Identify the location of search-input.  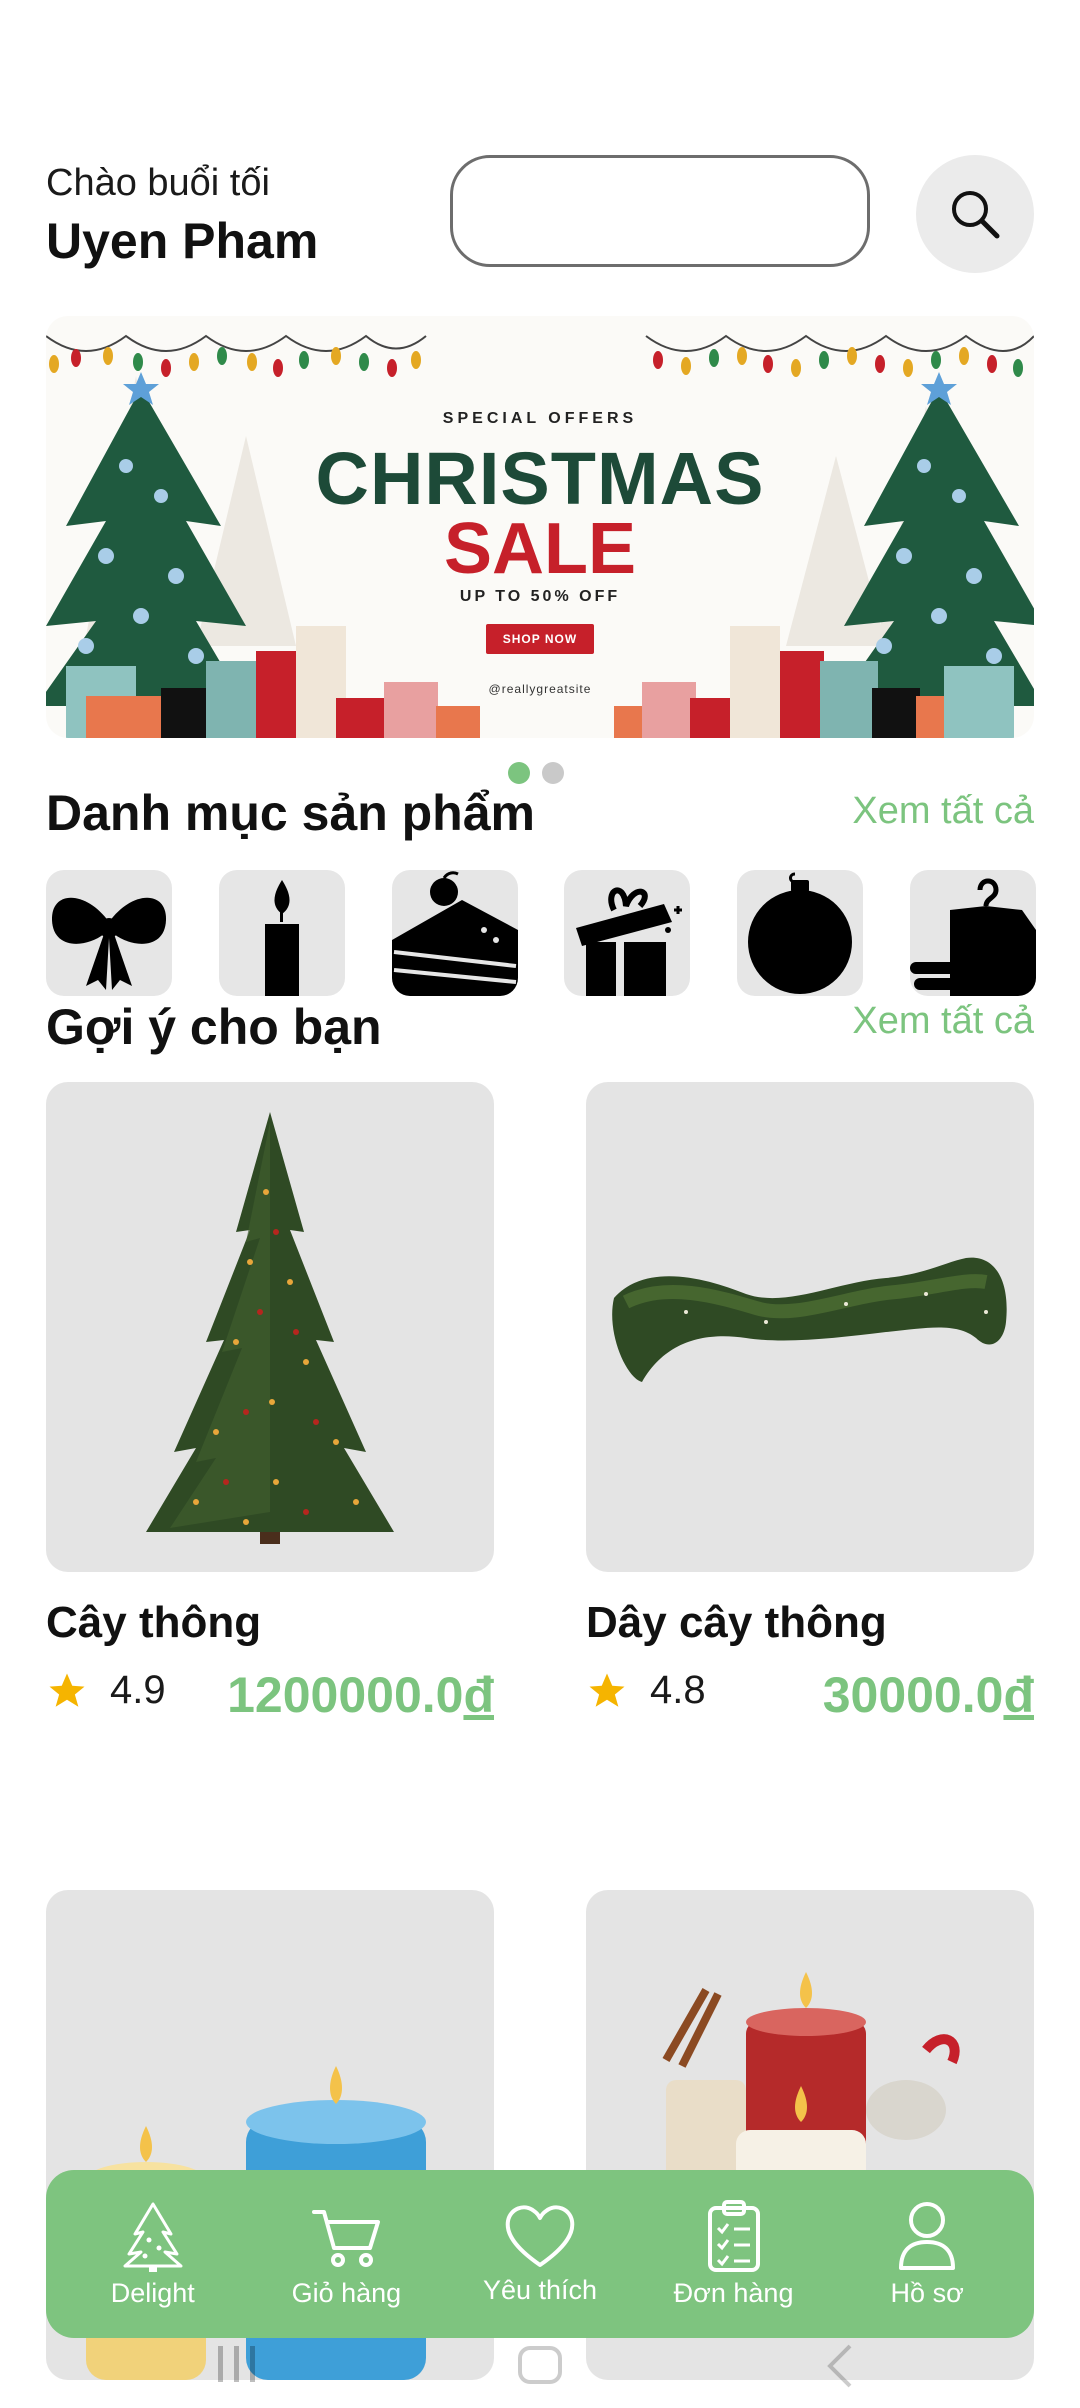
(660, 211).